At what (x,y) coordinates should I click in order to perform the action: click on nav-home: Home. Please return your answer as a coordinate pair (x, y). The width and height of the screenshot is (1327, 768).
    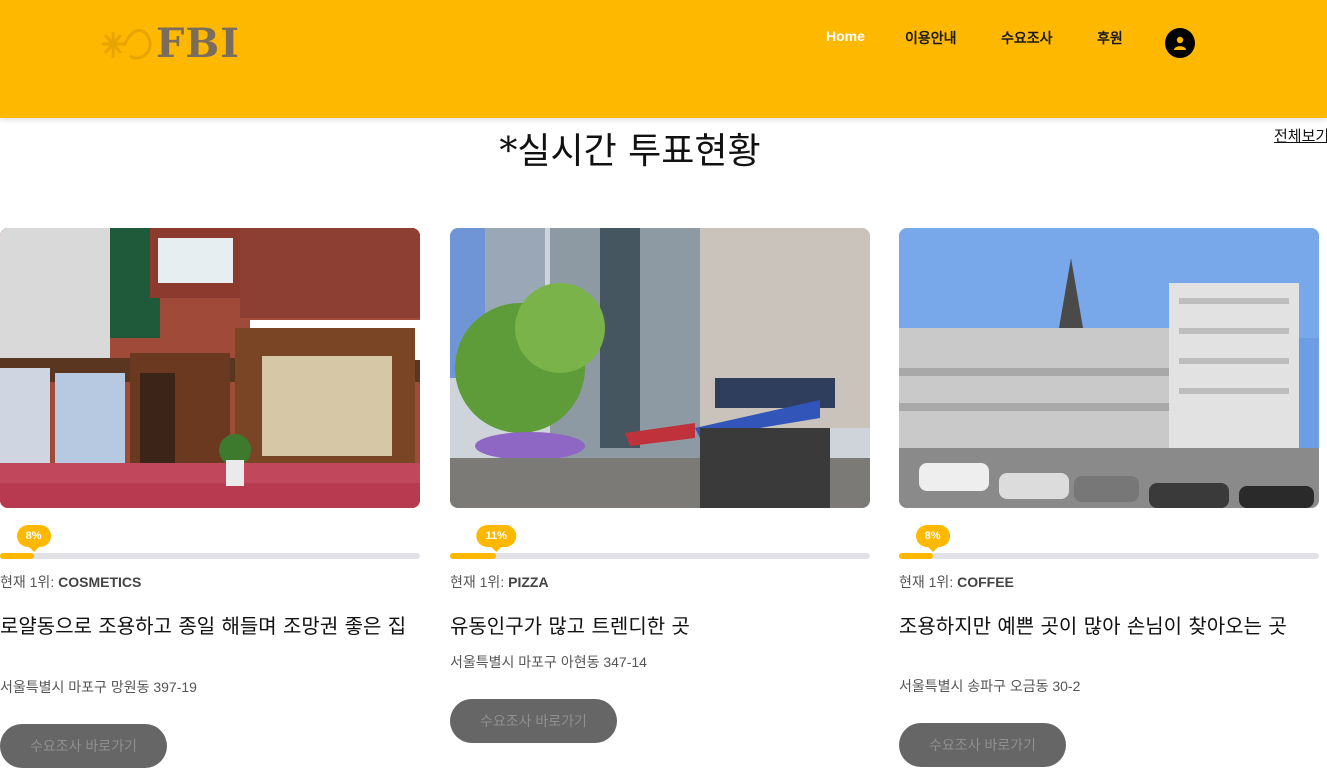
    Looking at the image, I should click on (845, 36).